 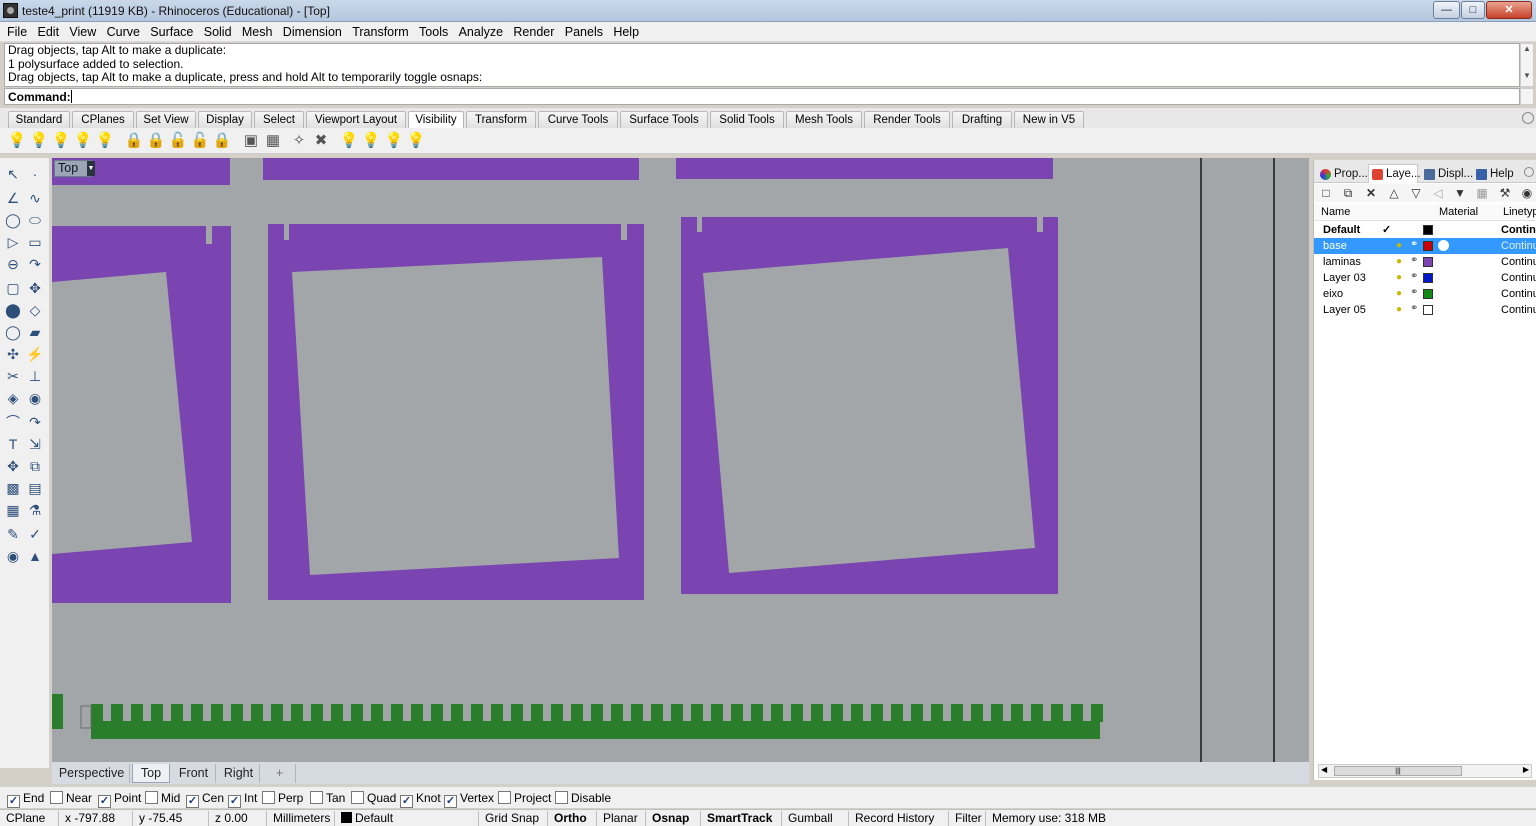 What do you see at coordinates (13, 198) in the screenshot?
I see `polyline-icon: ∠` at bounding box center [13, 198].